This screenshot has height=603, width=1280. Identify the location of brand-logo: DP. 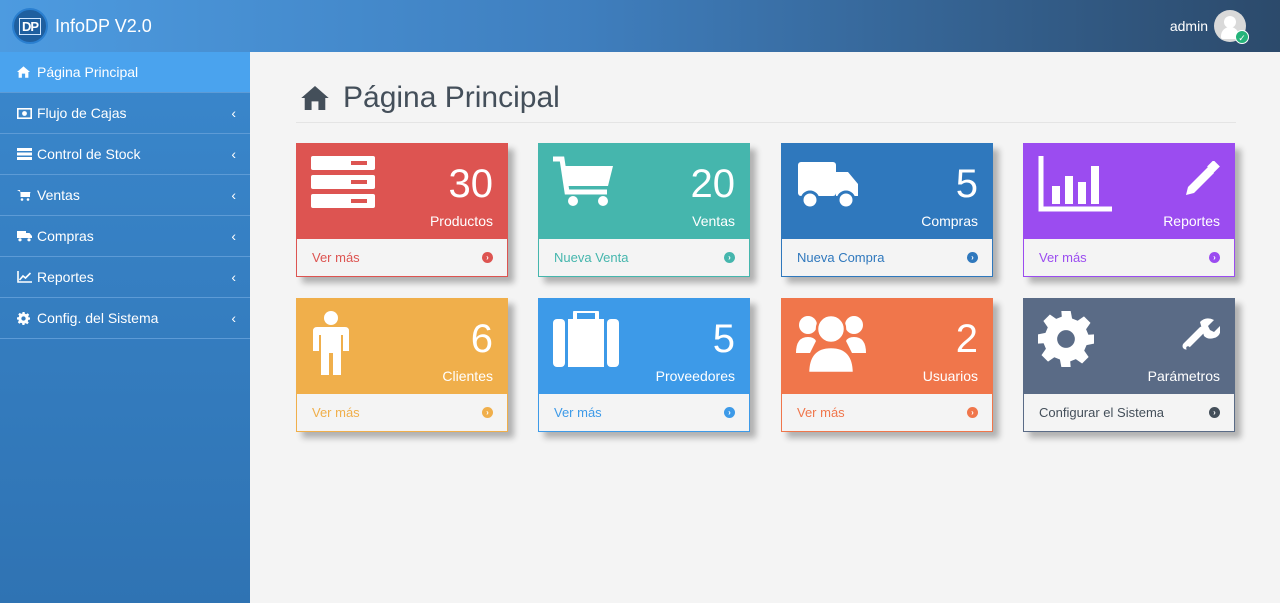
(30, 26).